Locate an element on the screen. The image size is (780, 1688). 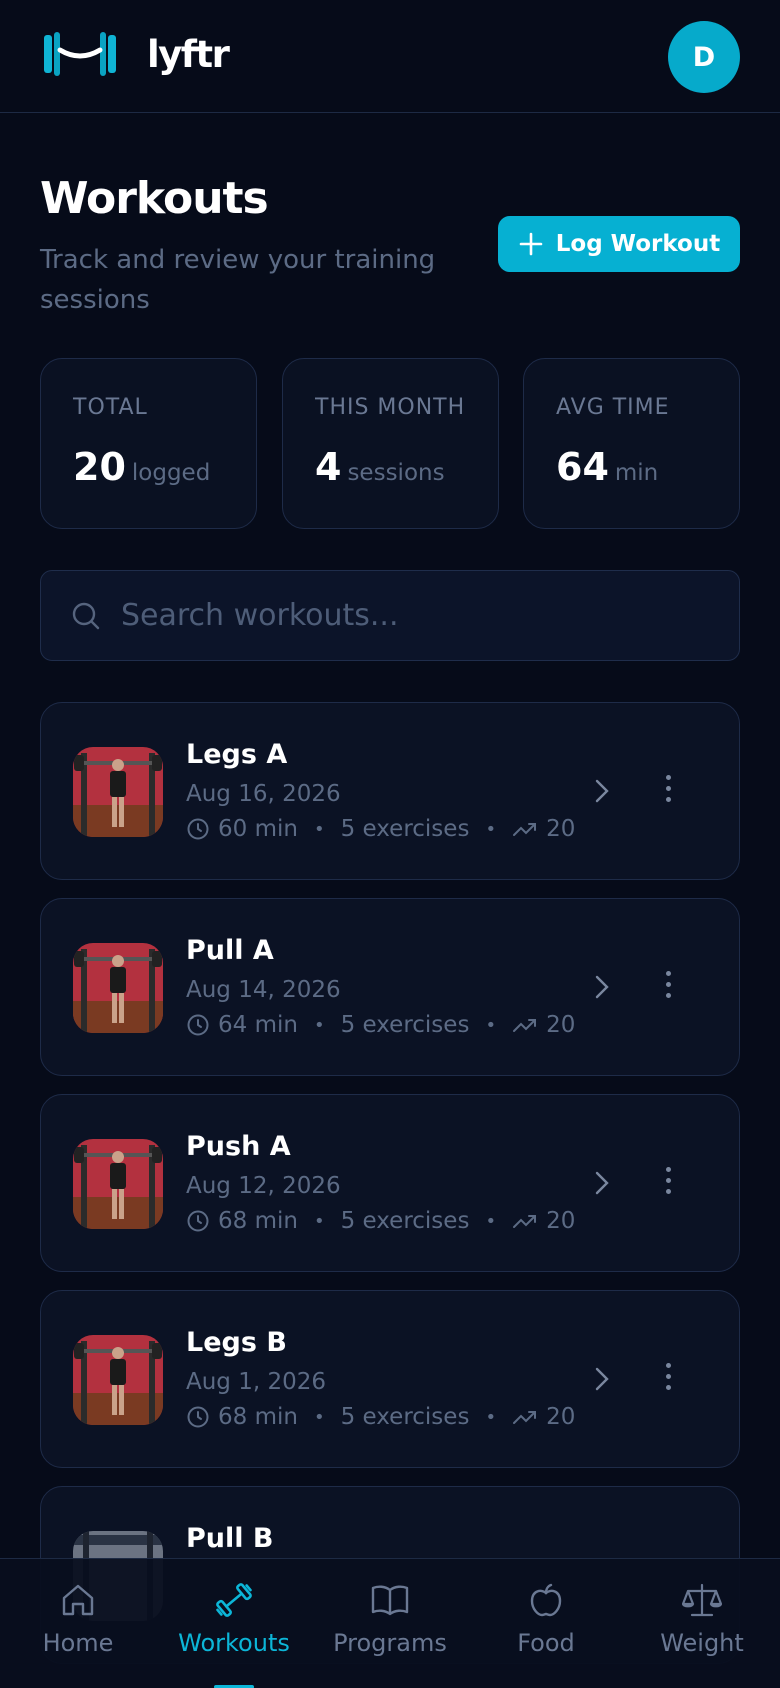
stat-value: 20 logged is located at coordinates (142, 467).